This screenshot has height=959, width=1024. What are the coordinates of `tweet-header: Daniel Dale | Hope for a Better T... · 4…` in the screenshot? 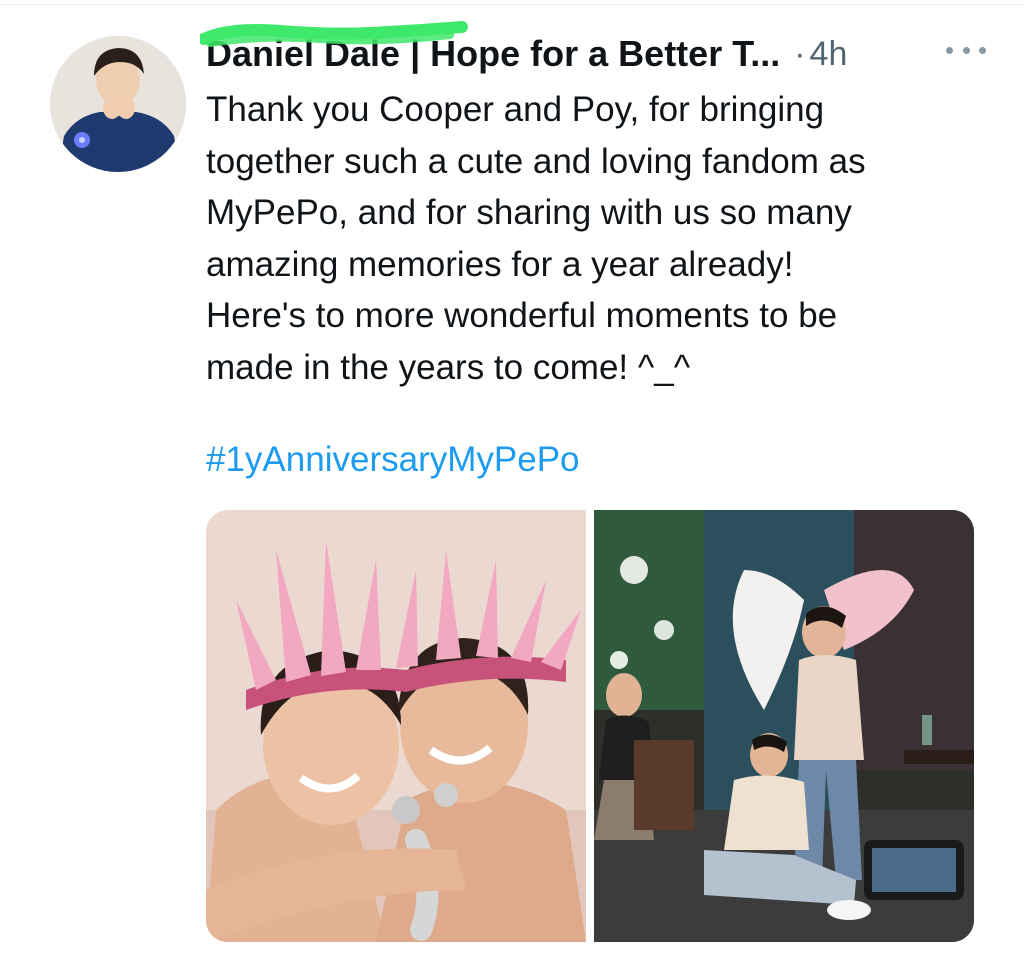 It's located at (593, 49).